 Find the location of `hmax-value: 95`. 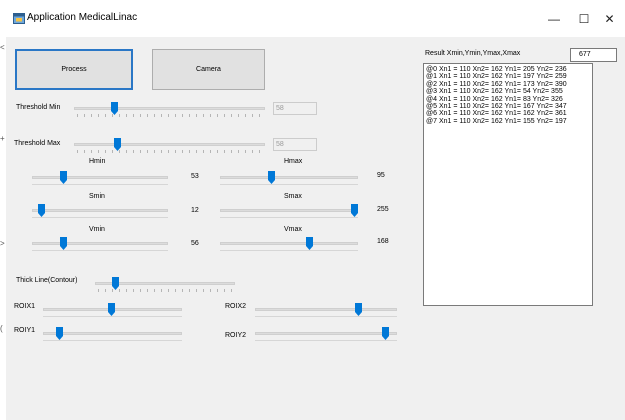

hmax-value: 95 is located at coordinates (381, 175).